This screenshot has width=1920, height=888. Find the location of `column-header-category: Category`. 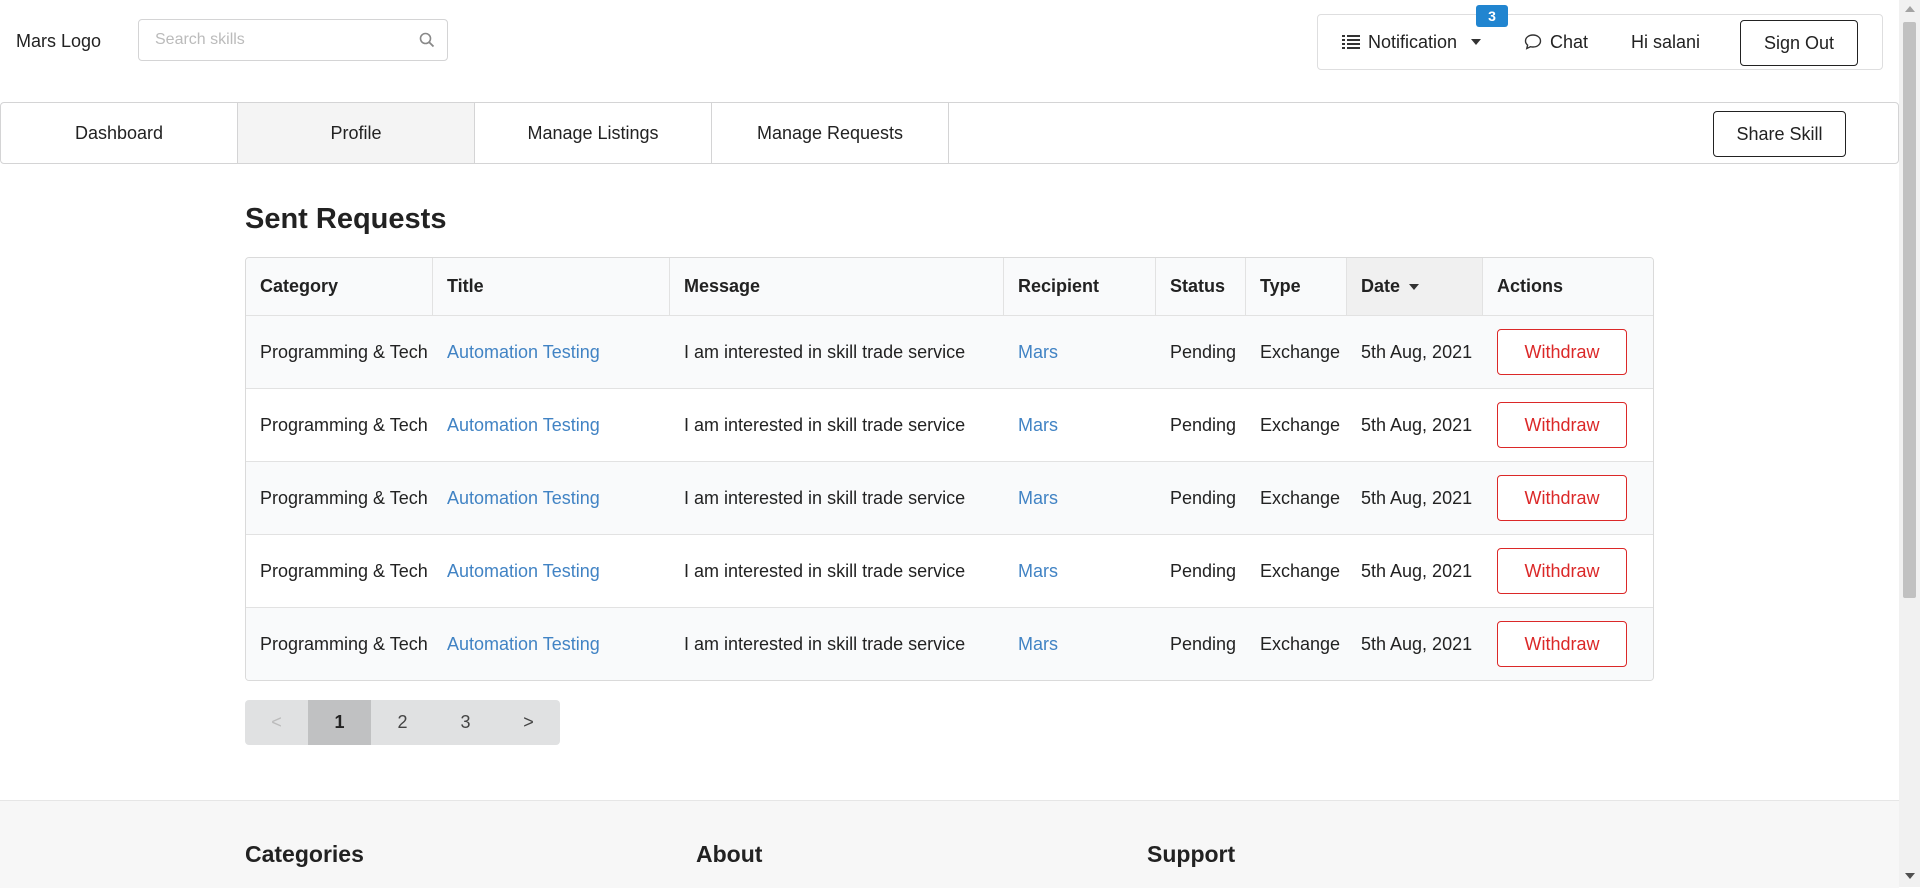

column-header-category: Category is located at coordinates (339, 286).